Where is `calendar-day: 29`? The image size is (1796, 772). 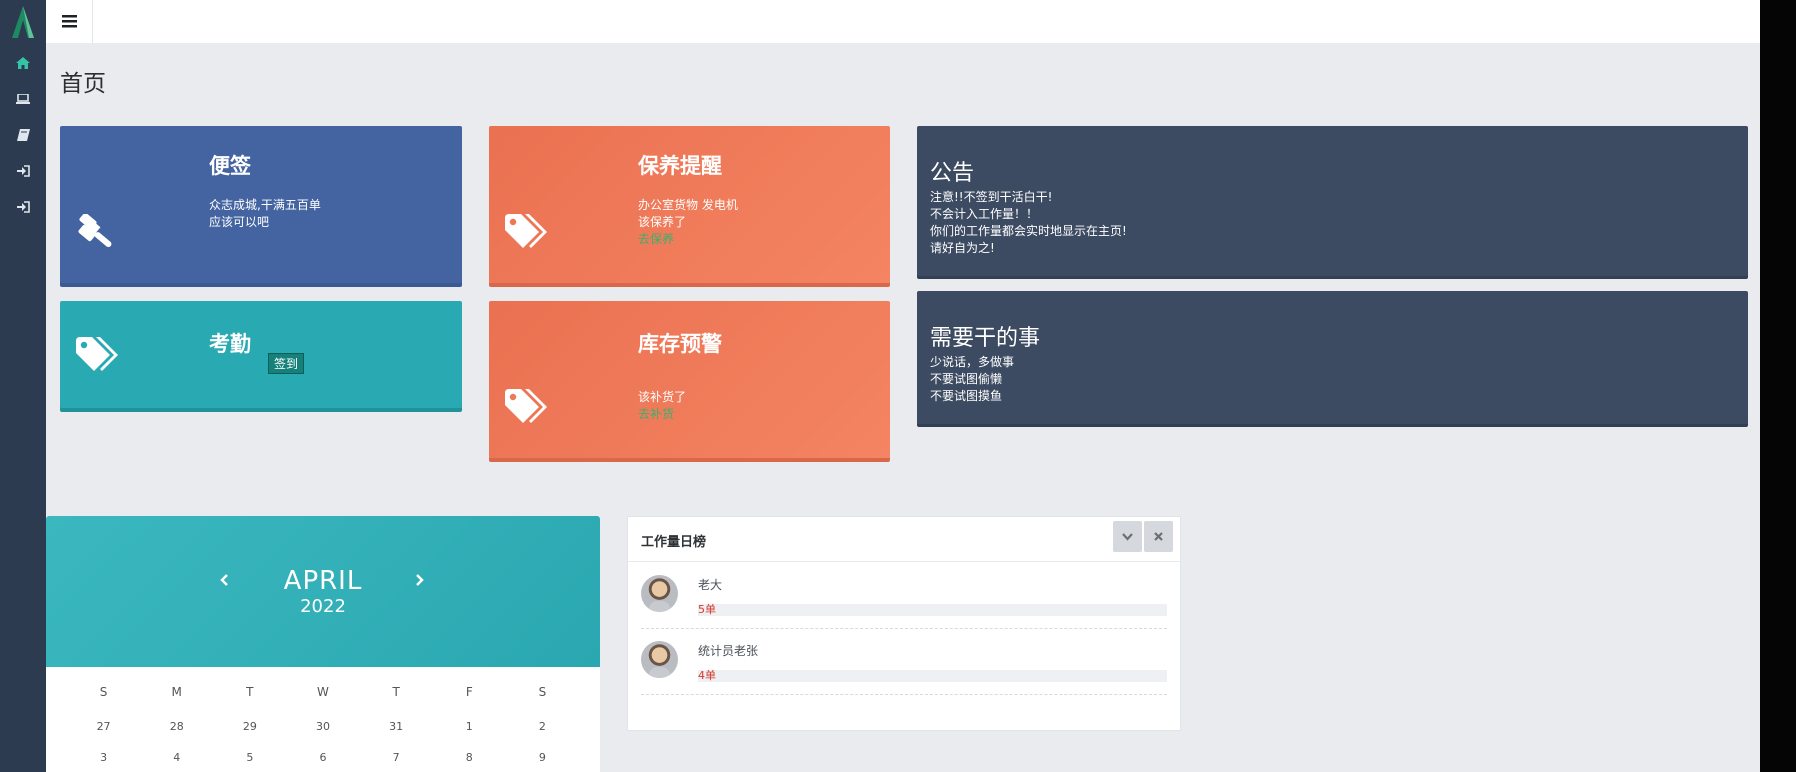 calendar-day: 29 is located at coordinates (249, 726).